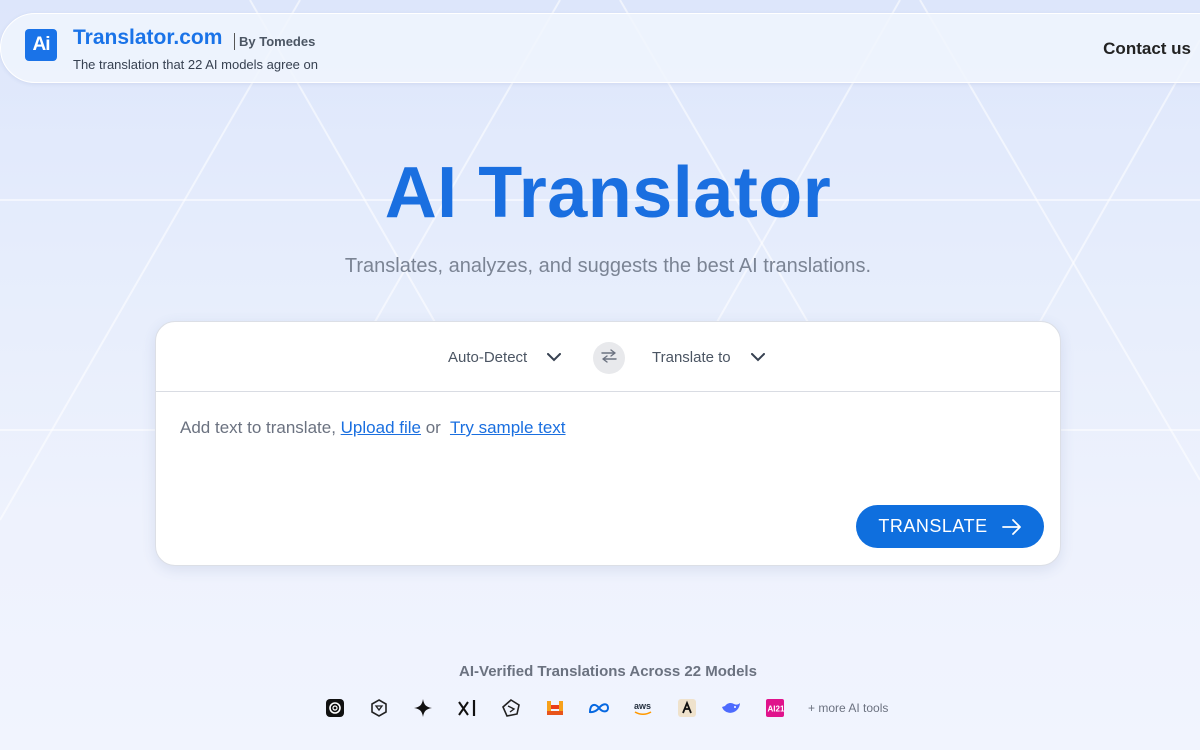  I want to click on translate-button-label: TRANSLATE, so click(933, 526).